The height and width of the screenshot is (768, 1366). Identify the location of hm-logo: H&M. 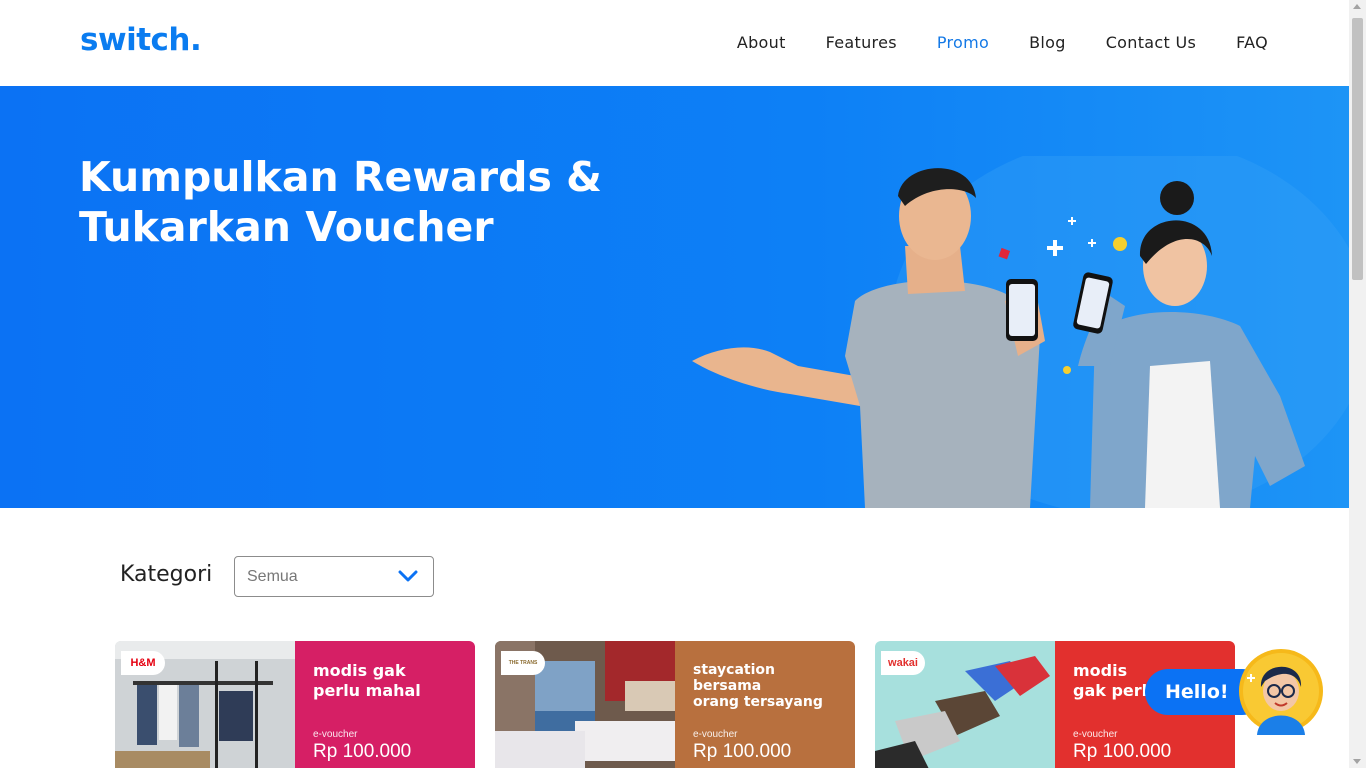
(143, 663).